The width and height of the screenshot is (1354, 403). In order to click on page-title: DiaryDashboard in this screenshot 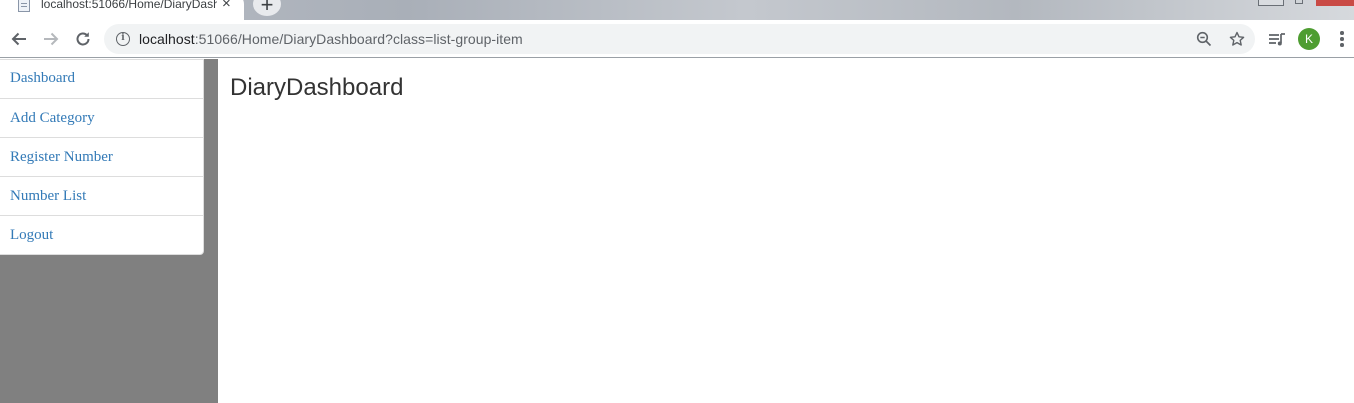, I will do `click(317, 87)`.